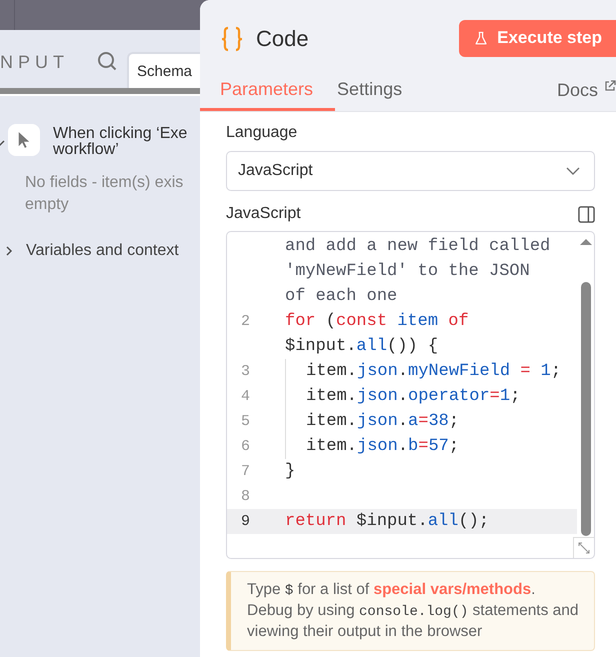 This screenshot has height=657, width=616. What do you see at coordinates (246, 471) in the screenshot?
I see `line-number: 7` at bounding box center [246, 471].